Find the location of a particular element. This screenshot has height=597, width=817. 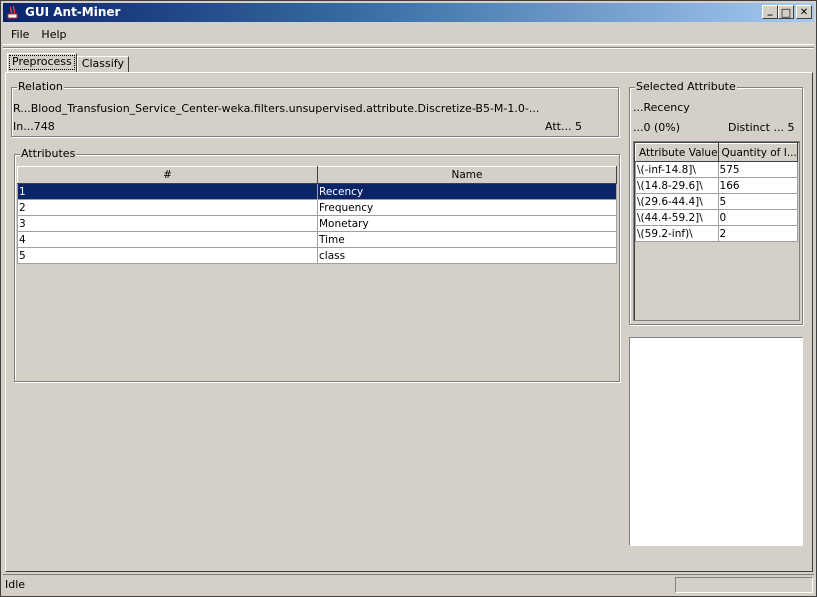

status-bar: Idle is located at coordinates (408, 584).